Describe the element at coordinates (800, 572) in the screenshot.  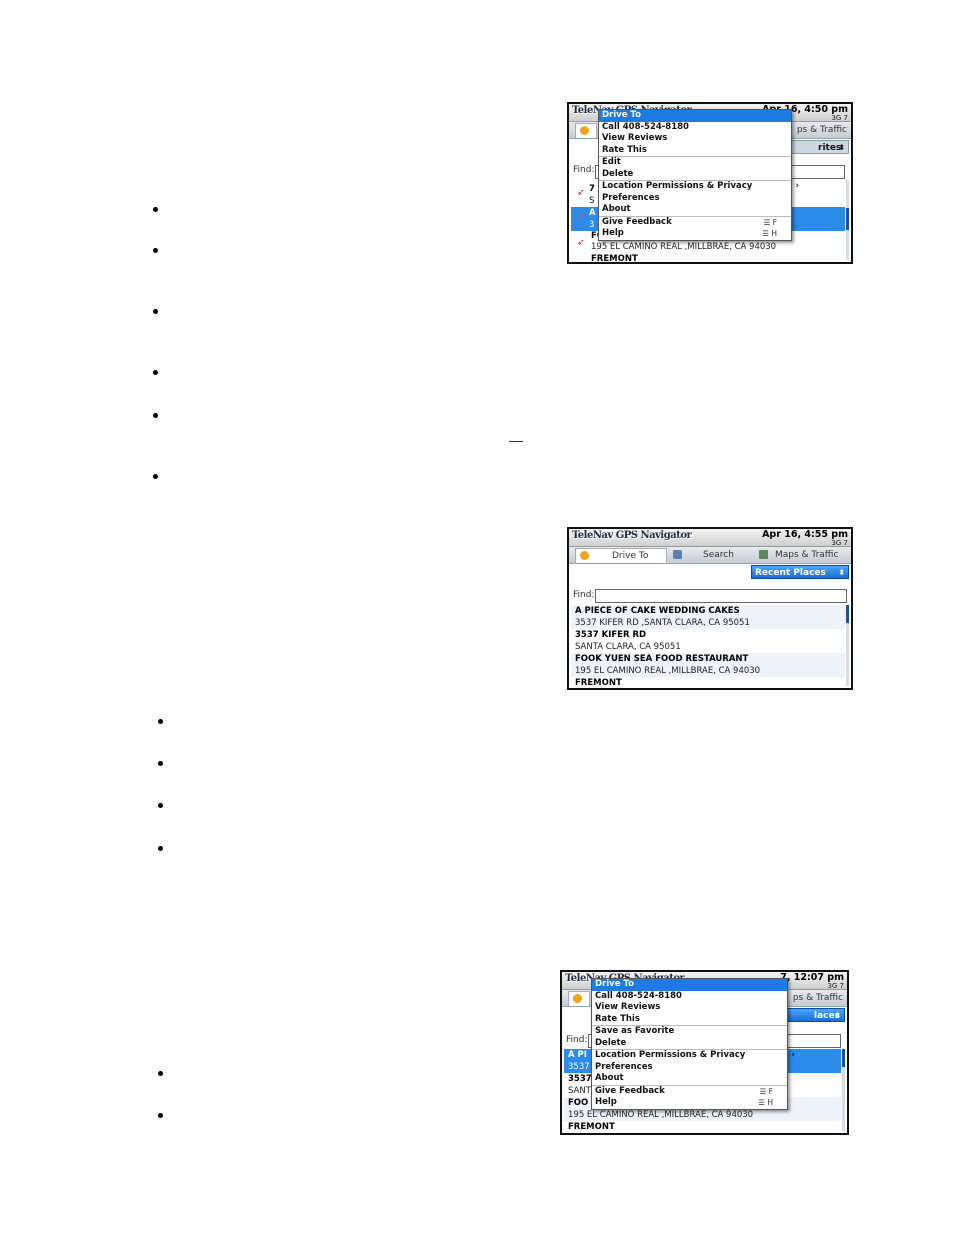
I see `category-dropdown: Recent Places ⬍` at that location.